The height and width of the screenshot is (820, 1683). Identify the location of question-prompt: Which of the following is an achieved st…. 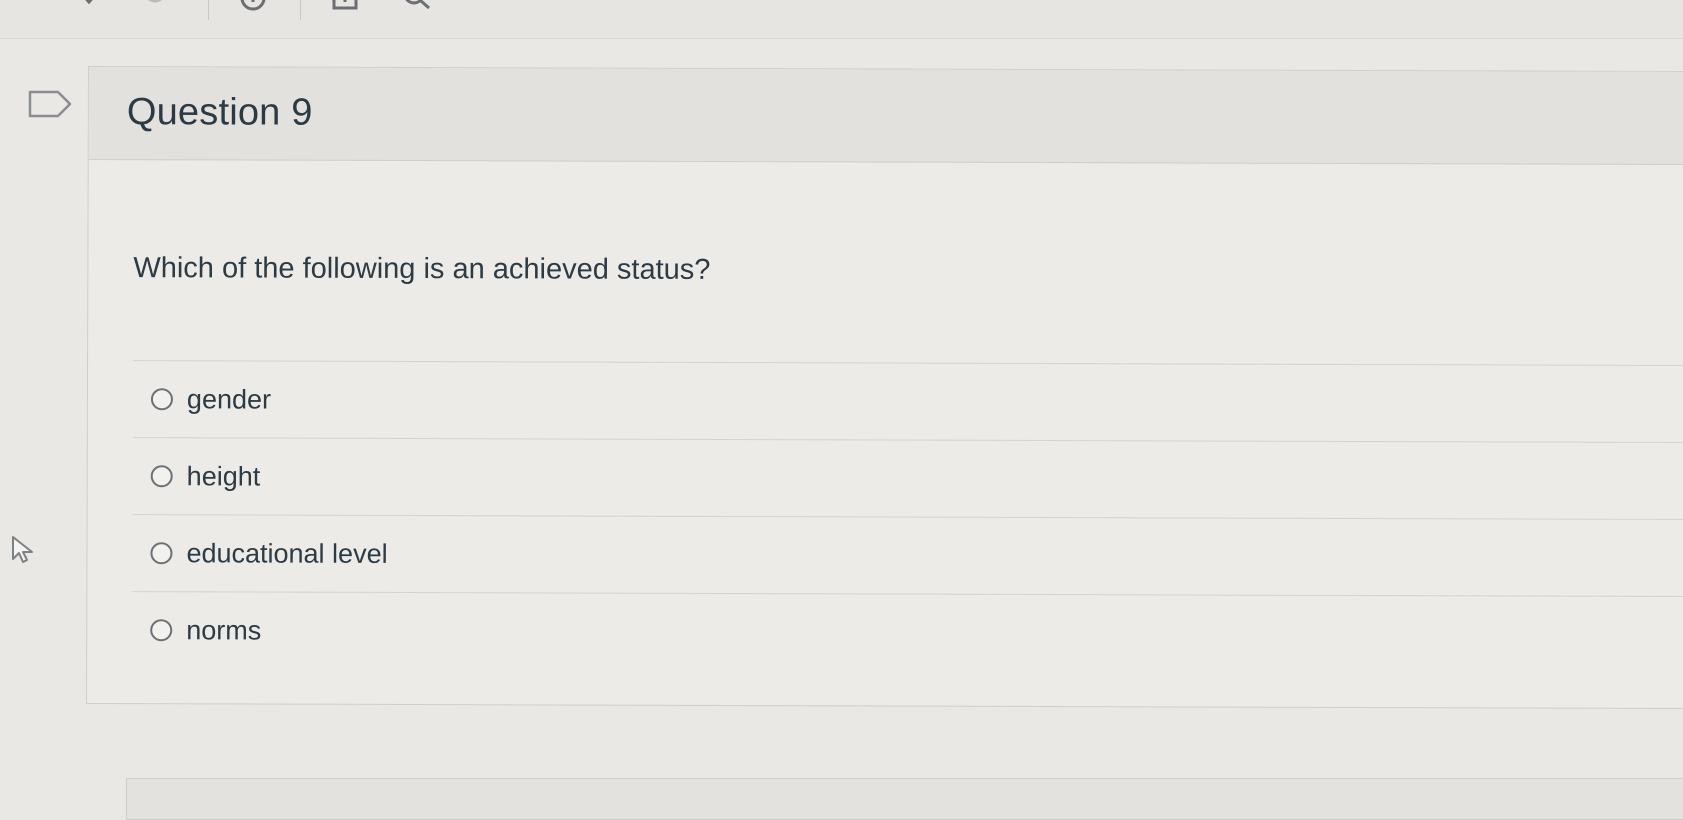
(422, 269).